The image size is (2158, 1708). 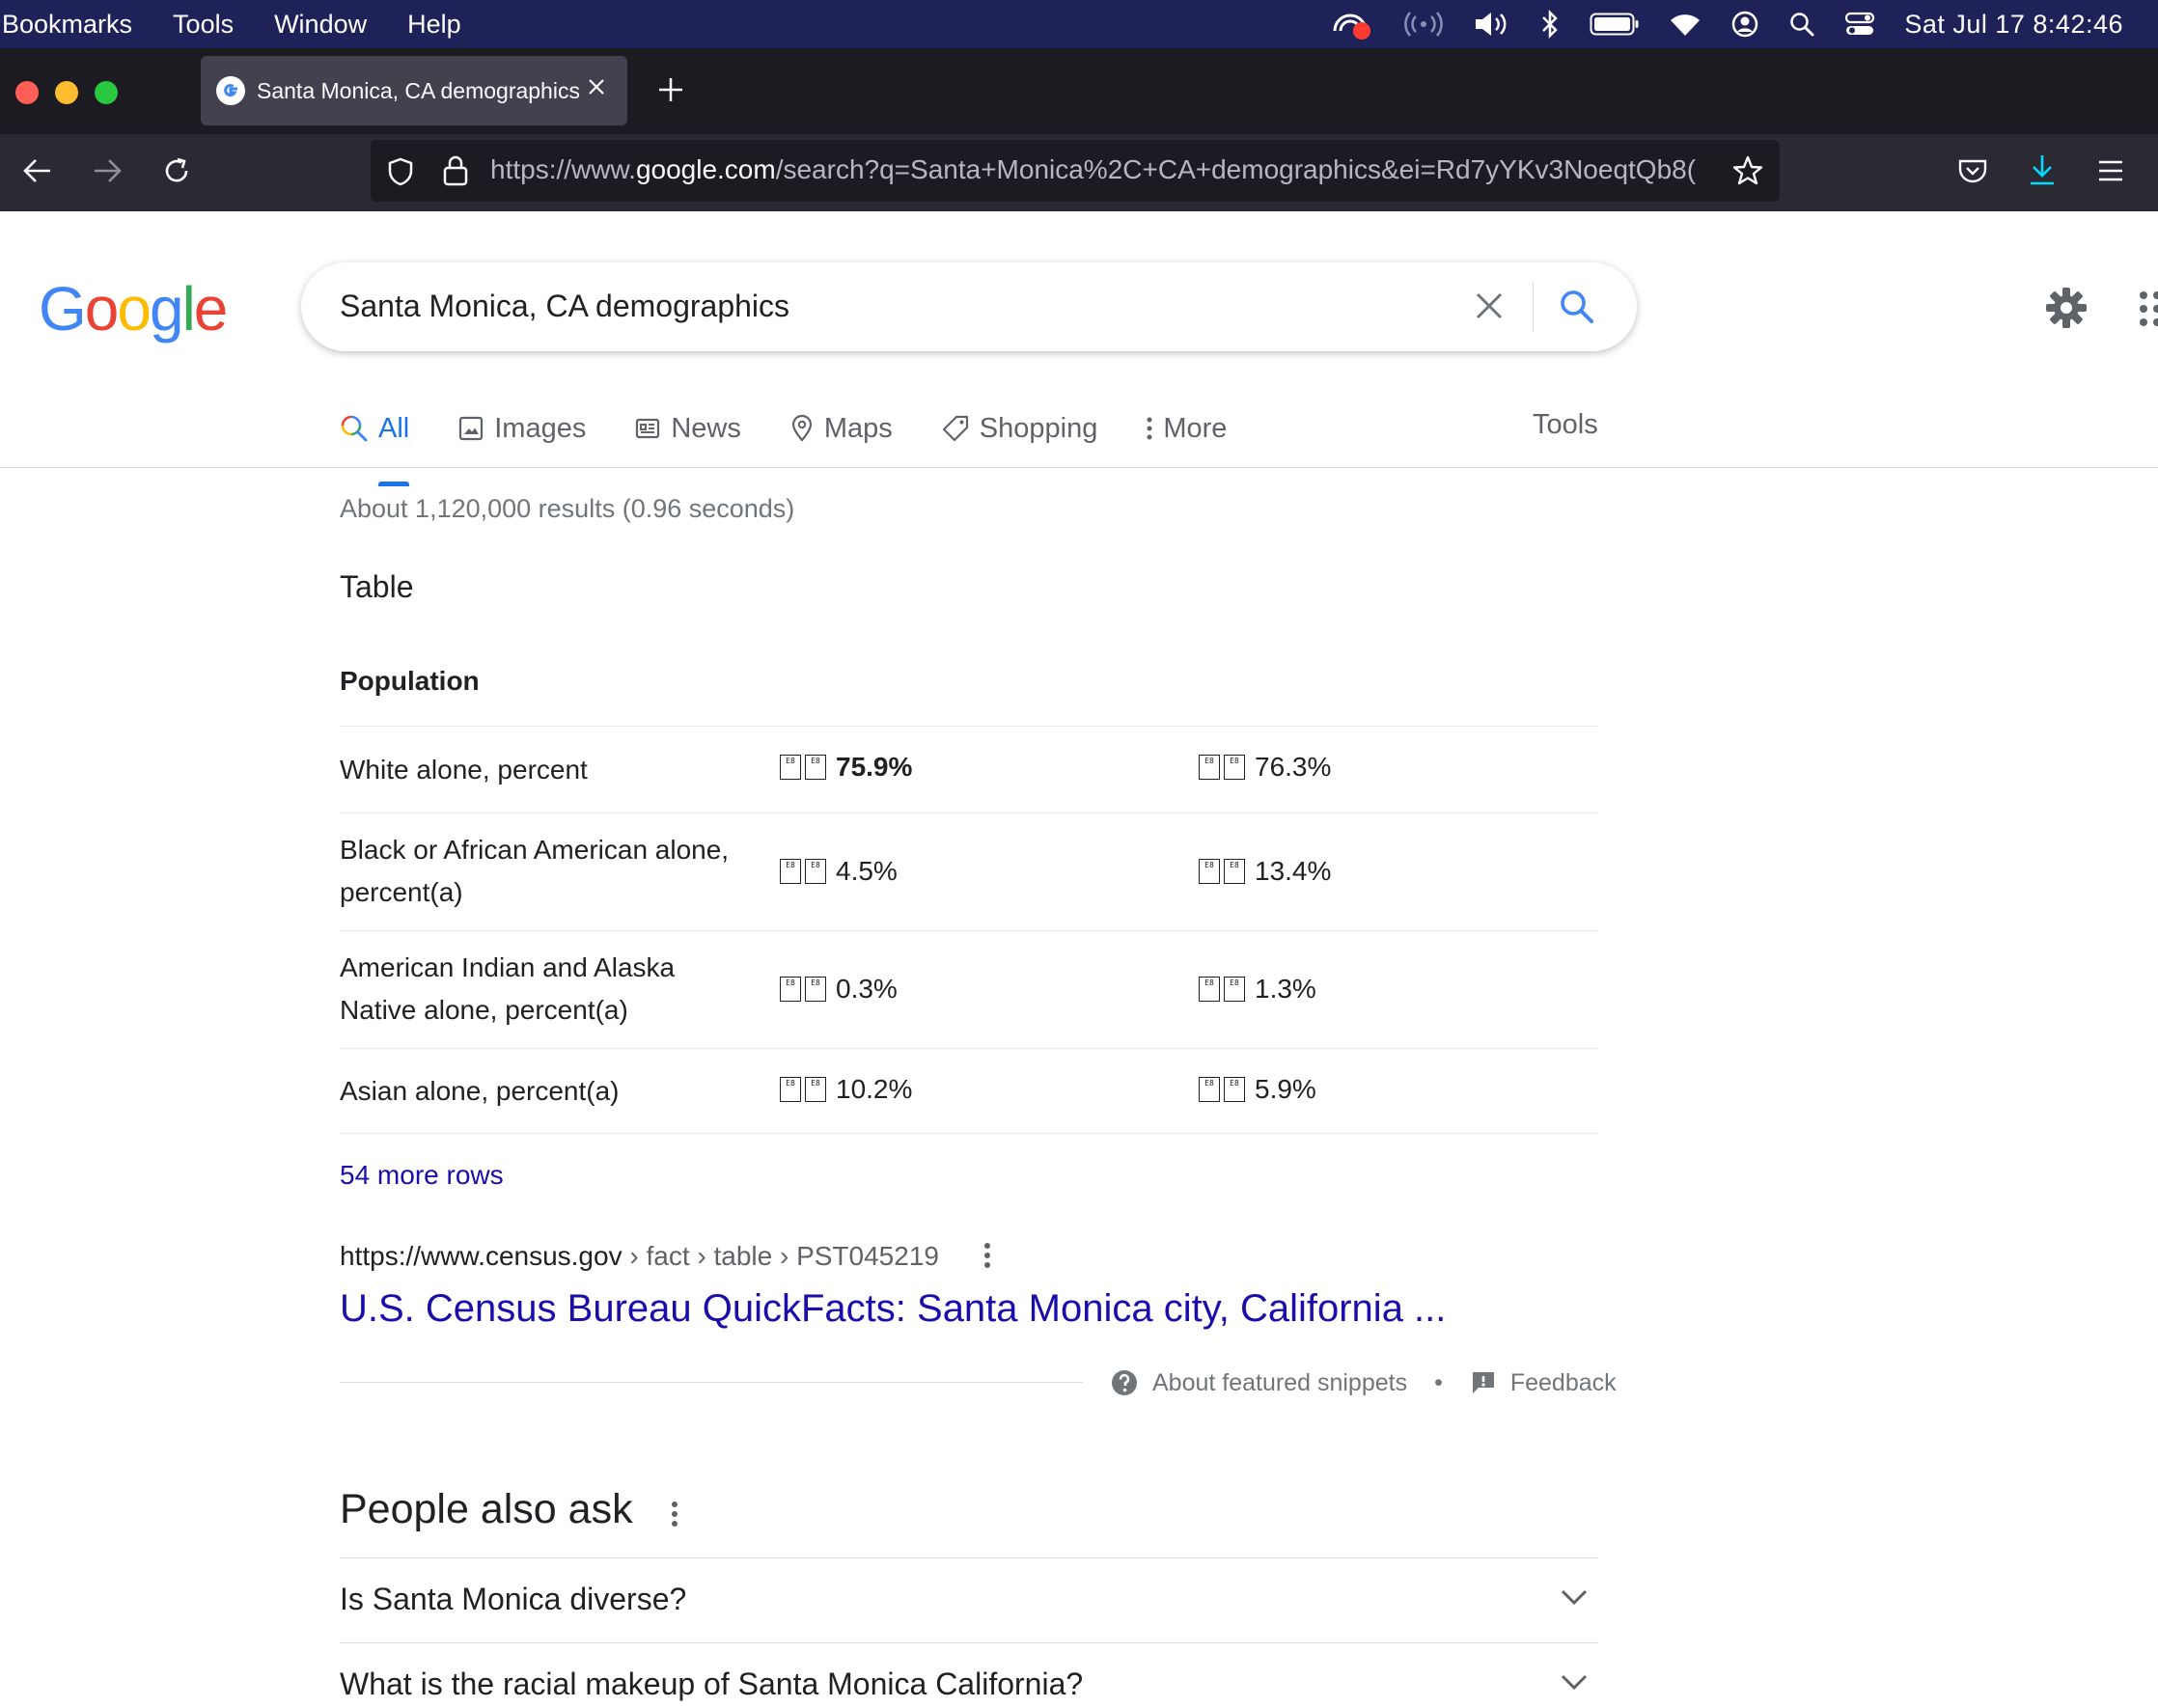 I want to click on hamburger-menu-icon, so click(x=2110, y=170).